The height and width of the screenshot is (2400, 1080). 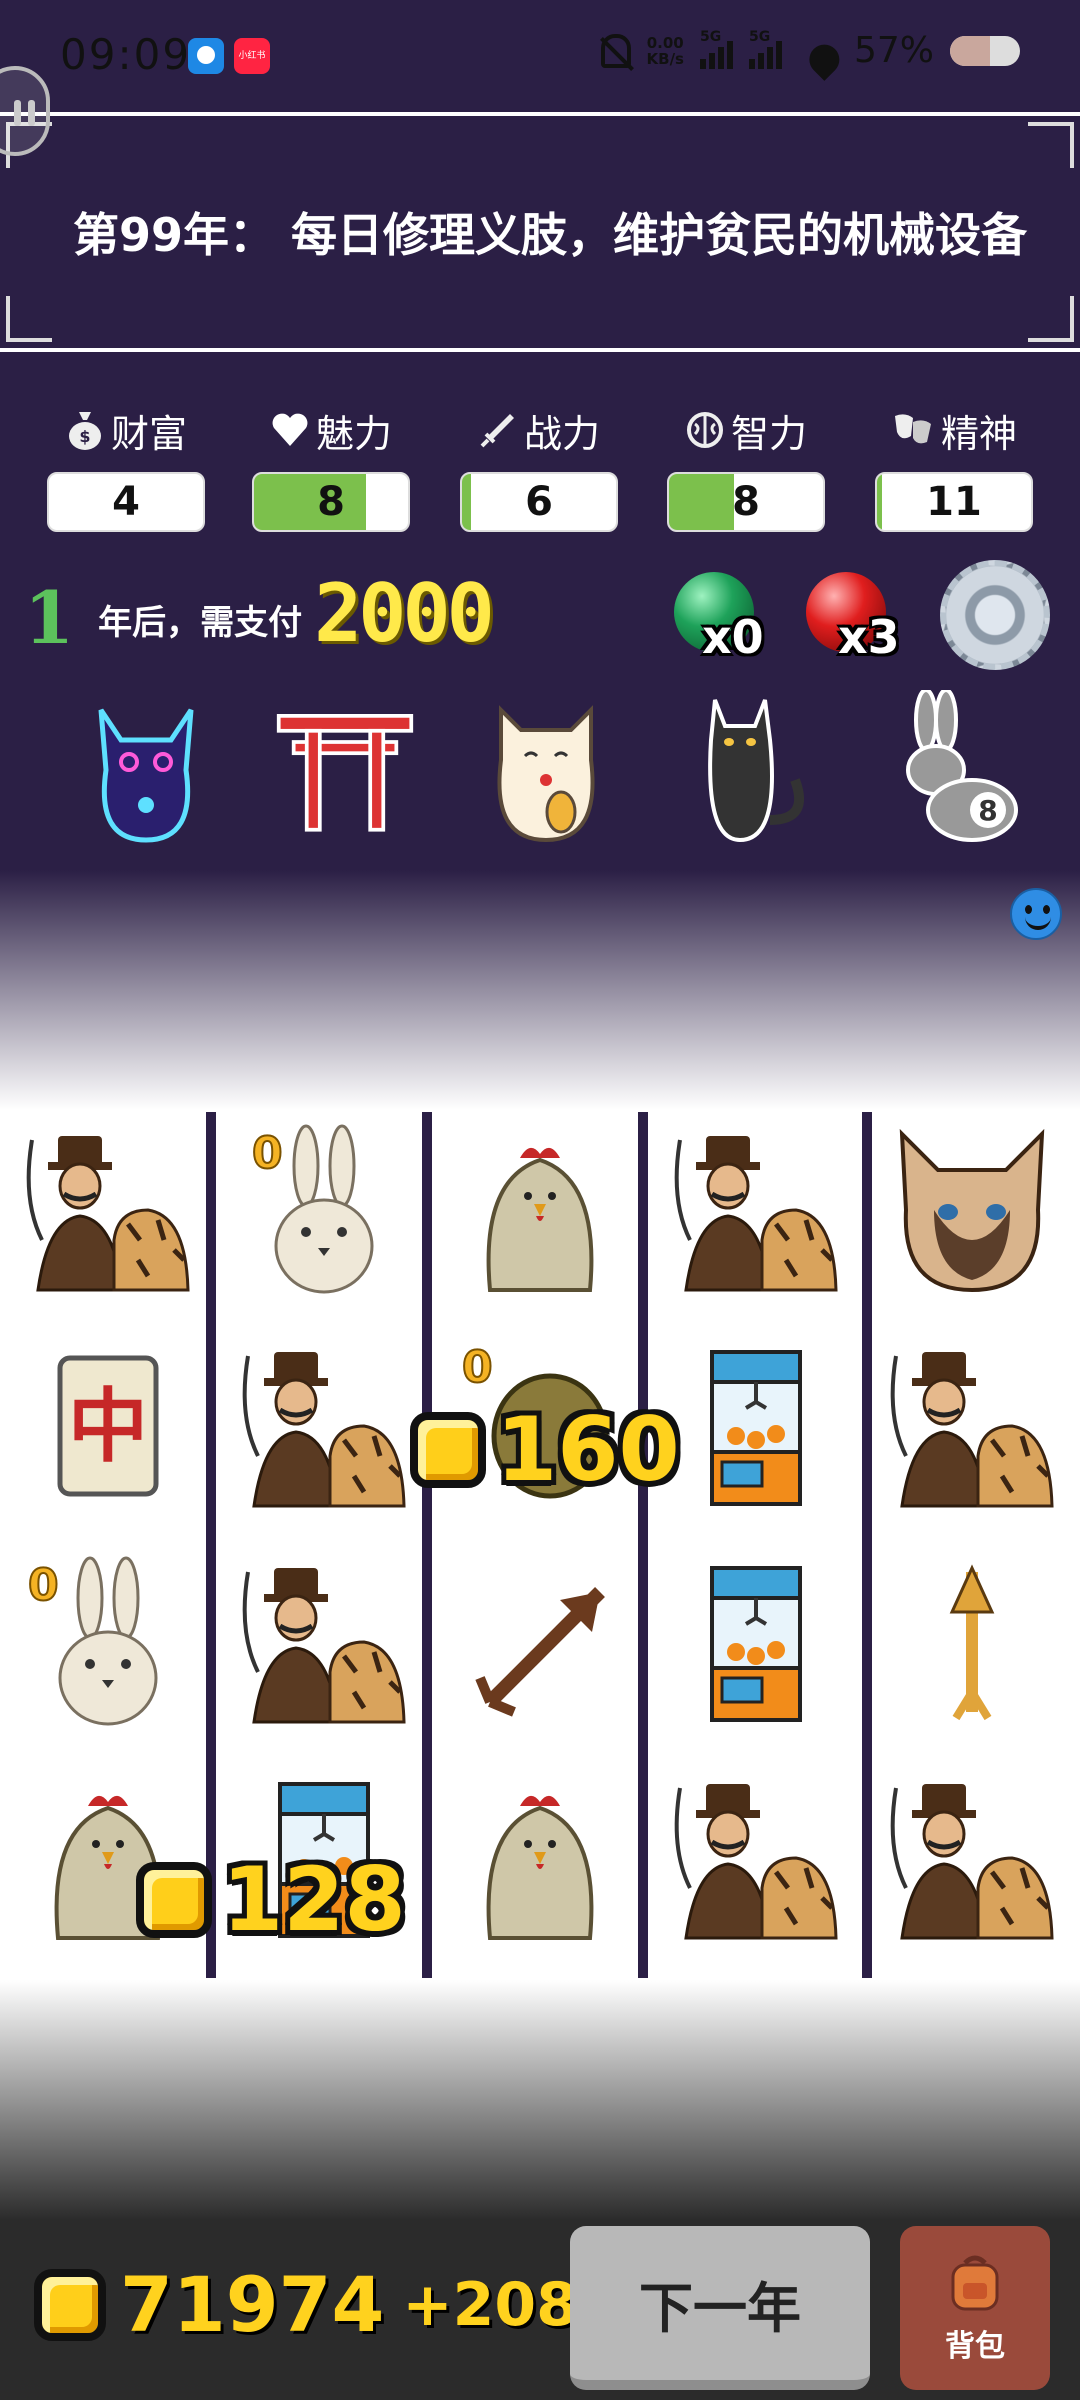 What do you see at coordinates (893, 50) in the screenshot?
I see `battery-percent: 57%` at bounding box center [893, 50].